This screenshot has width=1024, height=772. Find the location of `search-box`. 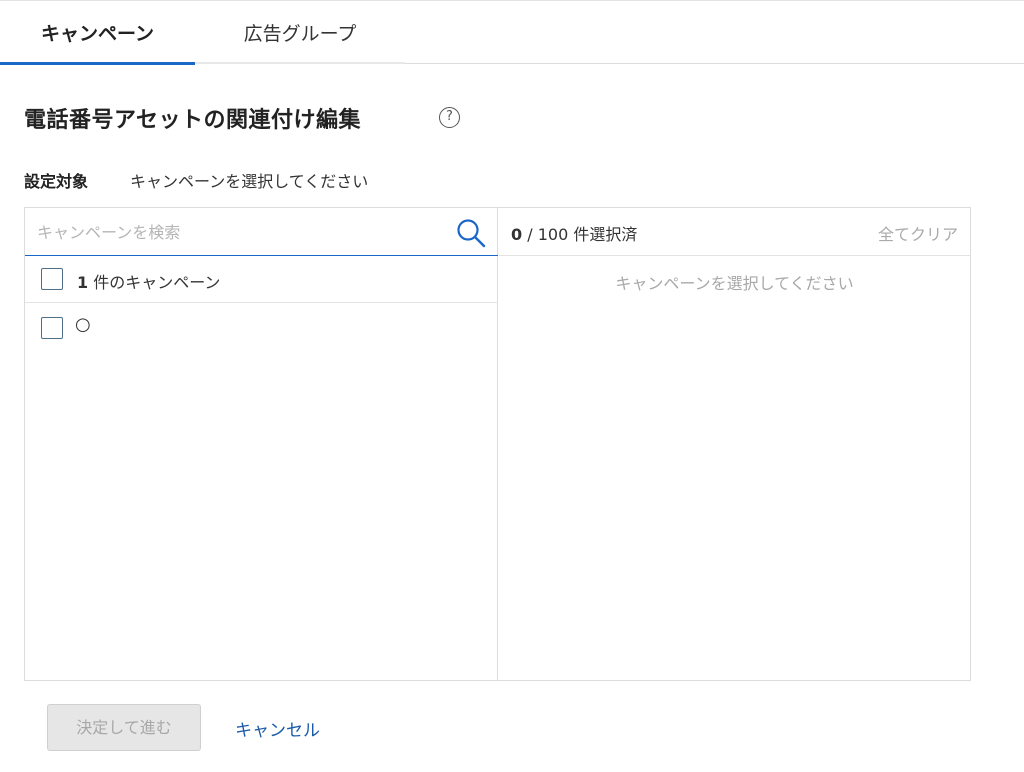

search-box is located at coordinates (261, 232).